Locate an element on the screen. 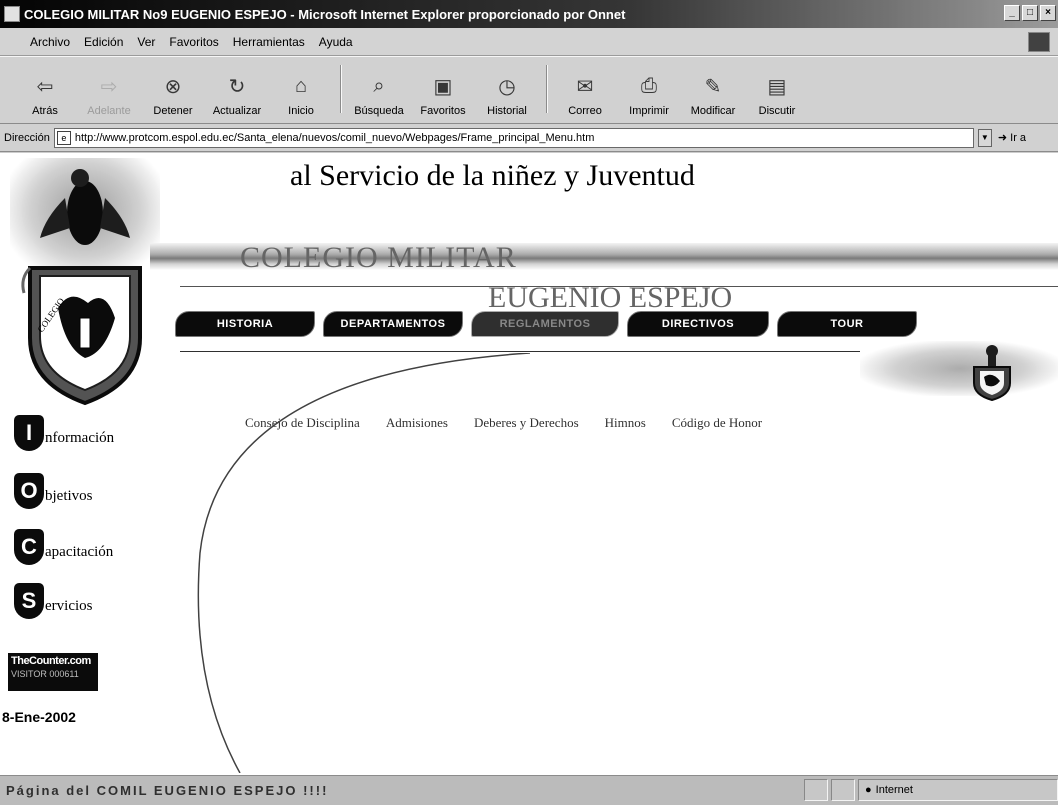  school-name-line1: COLEGIO MILITAR is located at coordinates (378, 257).